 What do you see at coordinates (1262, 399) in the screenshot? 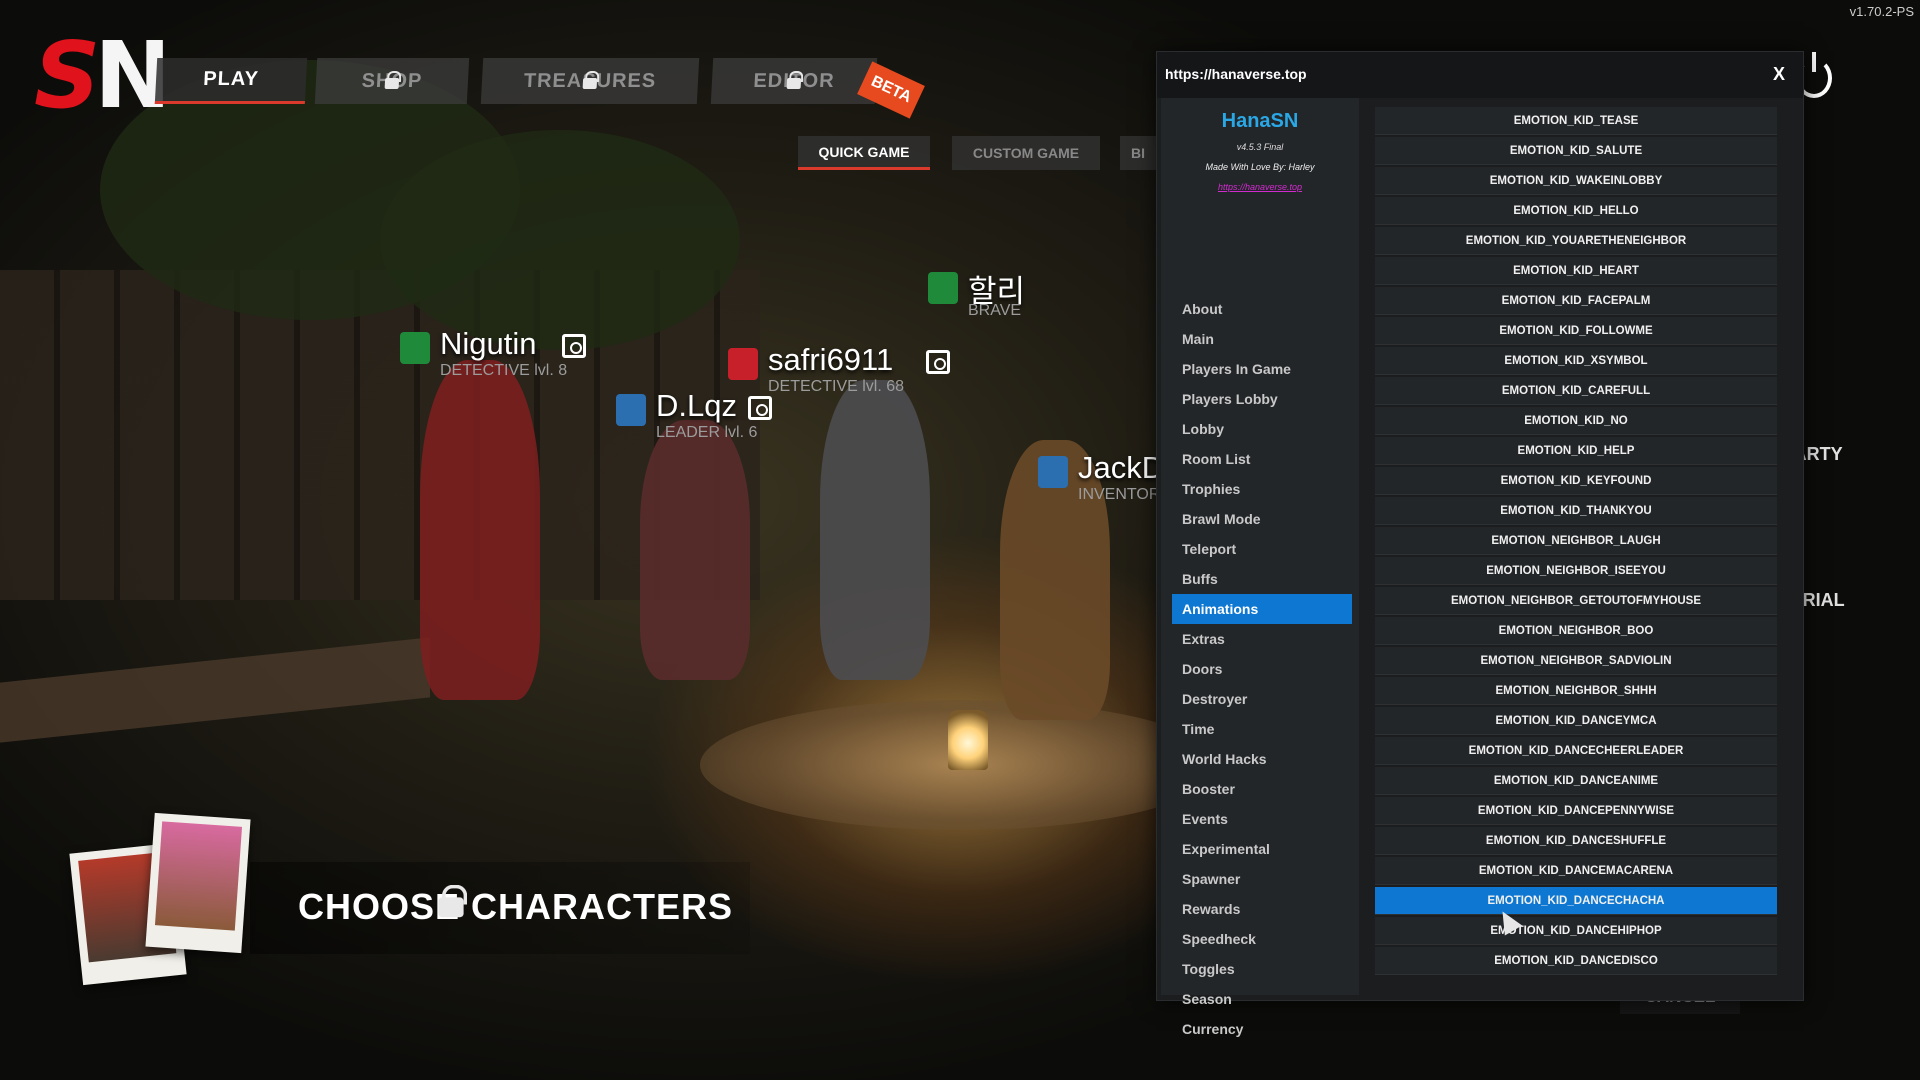
I see `sidebar-item: Players Lobby` at bounding box center [1262, 399].